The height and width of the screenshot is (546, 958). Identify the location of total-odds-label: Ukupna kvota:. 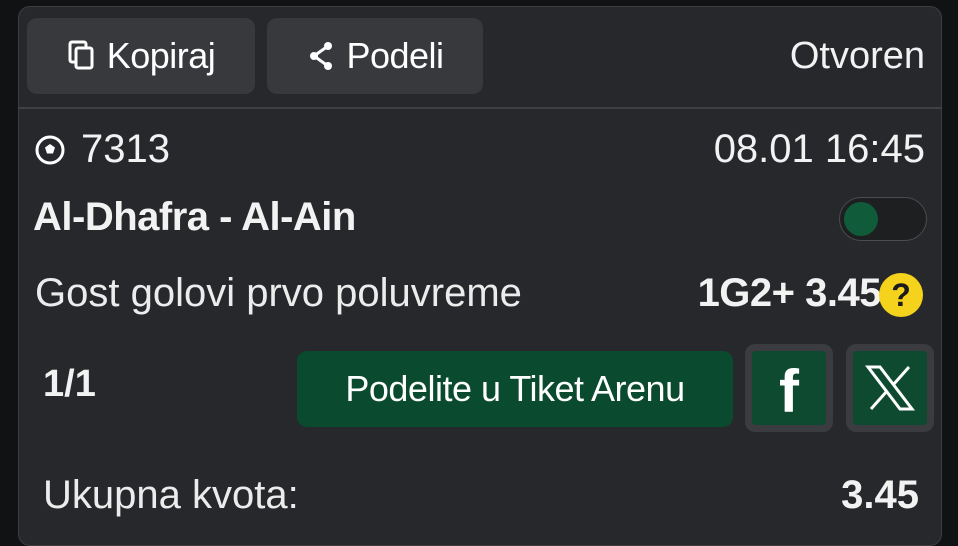
(171, 495).